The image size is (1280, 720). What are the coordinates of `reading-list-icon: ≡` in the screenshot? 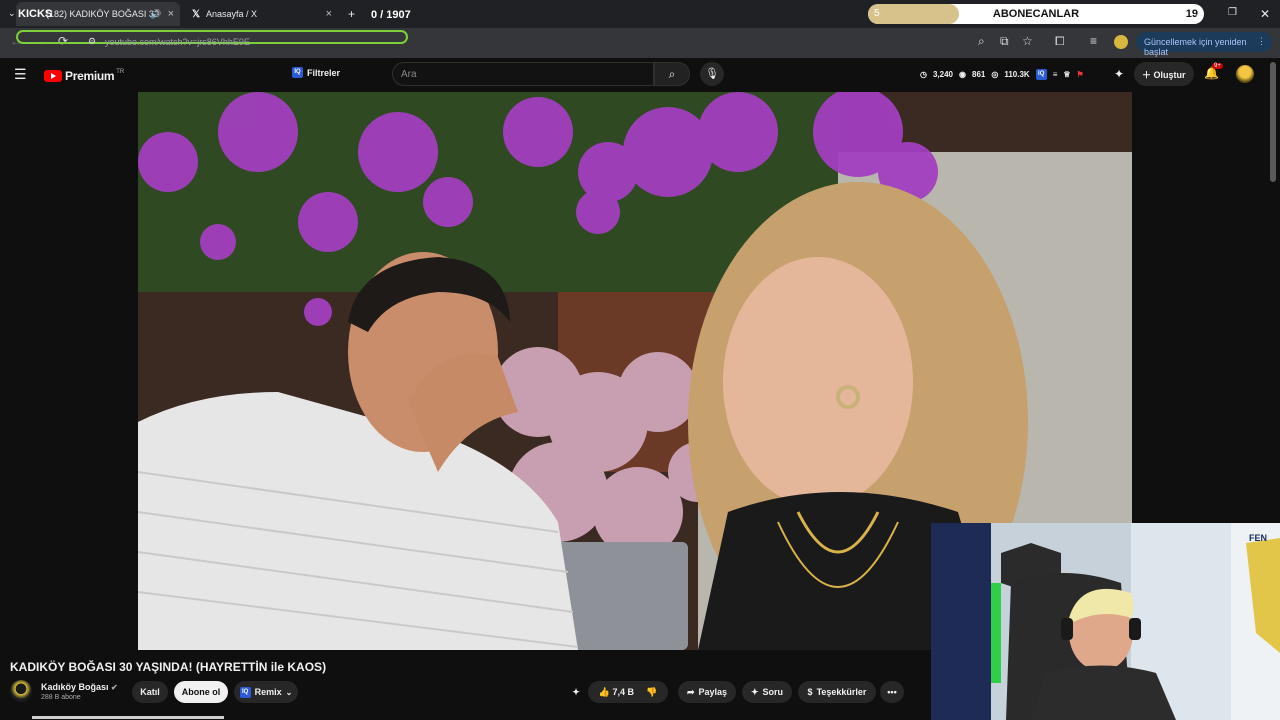 It's located at (1093, 41).